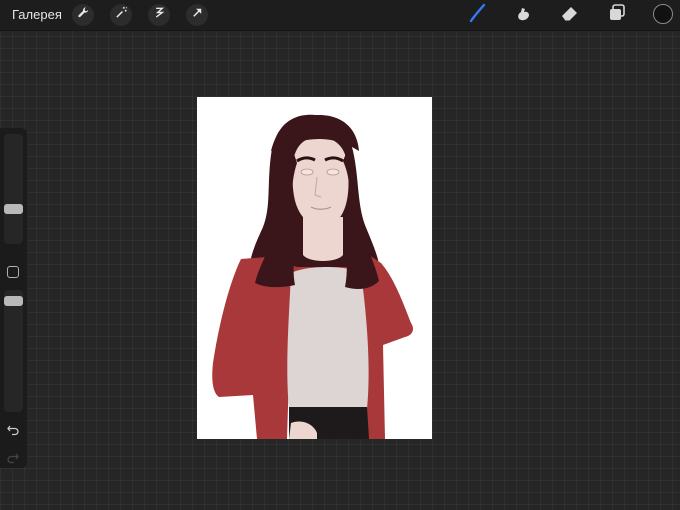  I want to click on eraser-tool-button, so click(570, 15).